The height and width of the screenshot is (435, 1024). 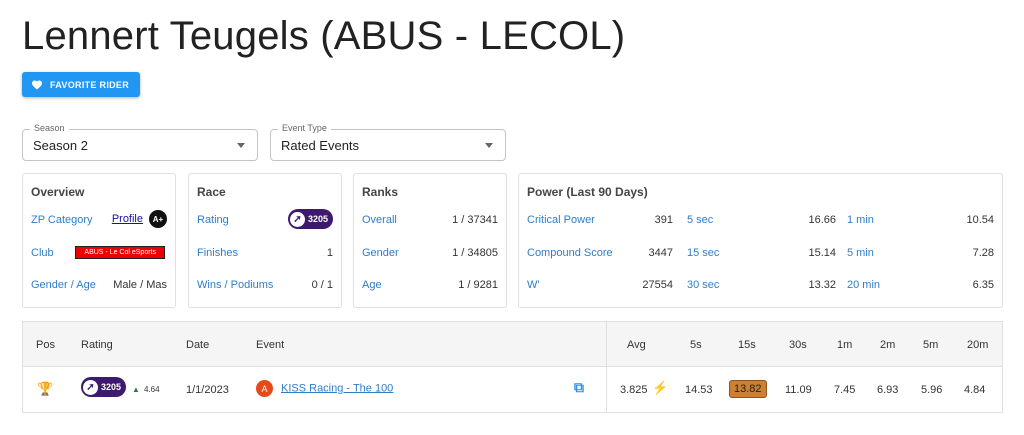 I want to click on header-event: Event, so click(x=270, y=345).